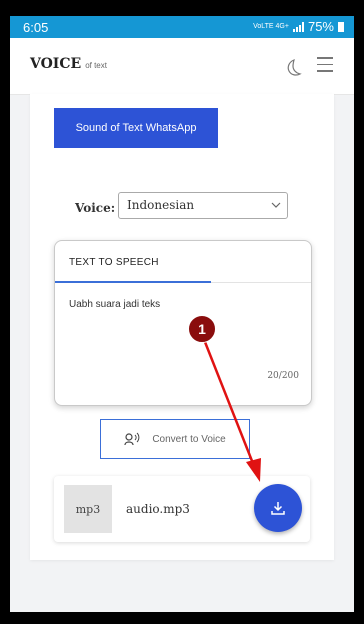 The width and height of the screenshot is (364, 624). I want to click on chevron-down-icon, so click(276, 205).